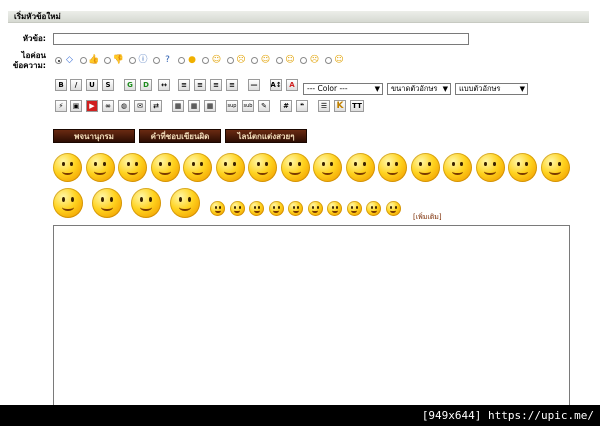 This screenshot has width=600, height=426. Describe the element at coordinates (266, 136) in the screenshot. I see `tab-decorative-lines: ไลน์ตกแต่งสวยๆ` at that location.